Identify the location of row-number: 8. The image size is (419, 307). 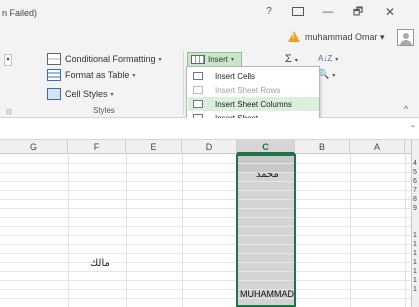
(415, 199).